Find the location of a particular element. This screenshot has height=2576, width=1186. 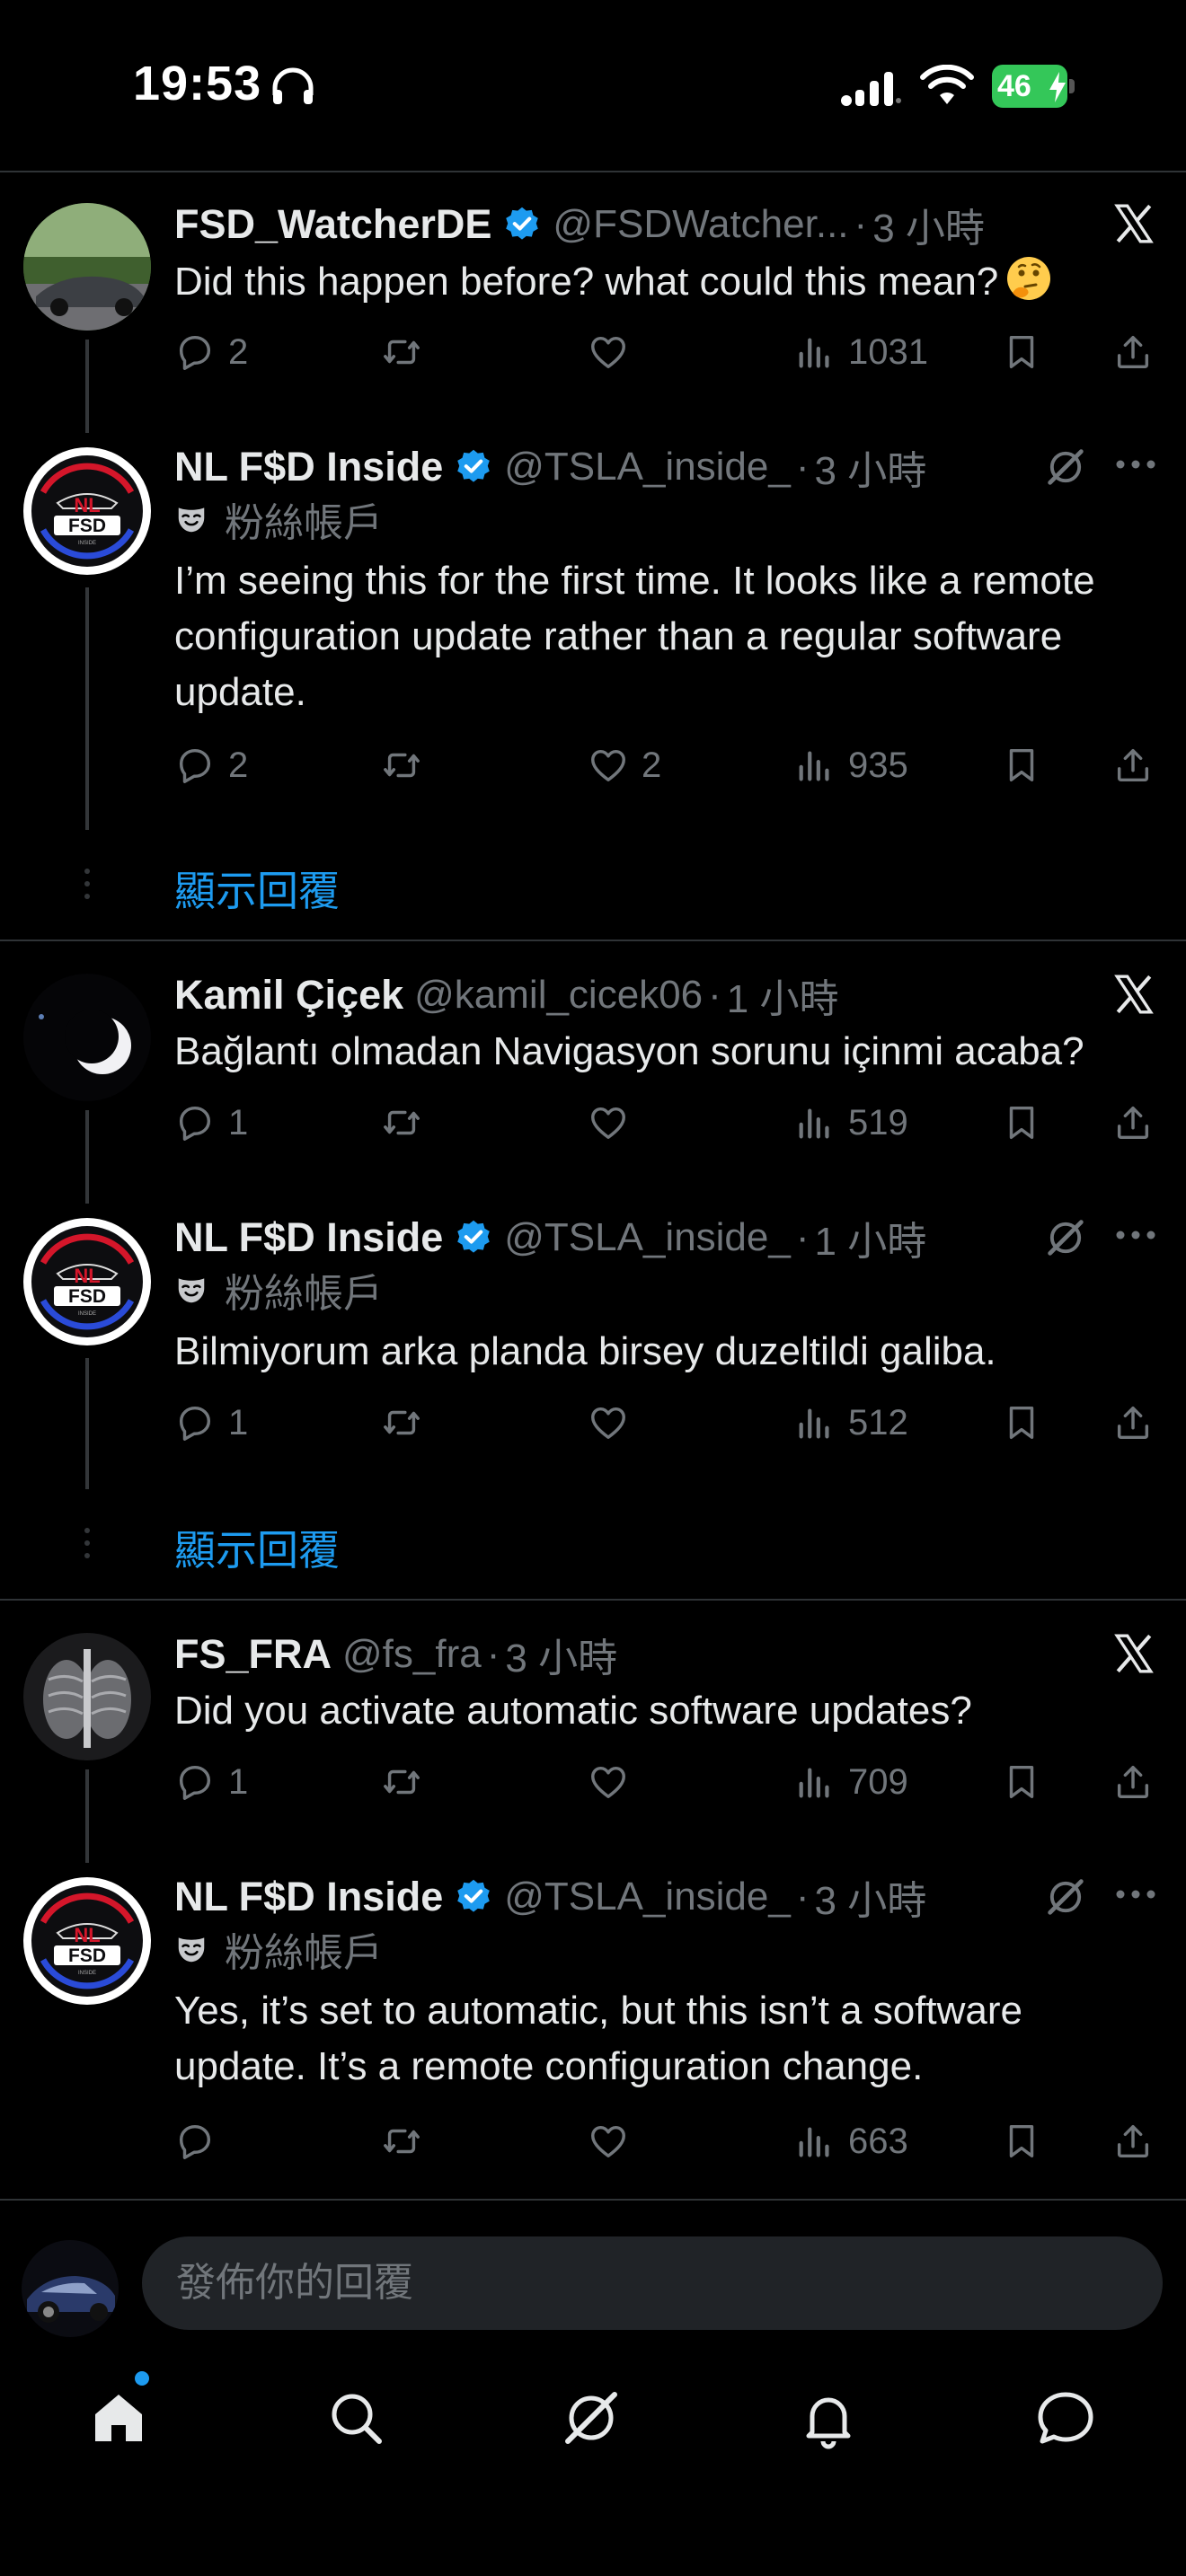

charging-bolt-icon is located at coordinates (1057, 87).